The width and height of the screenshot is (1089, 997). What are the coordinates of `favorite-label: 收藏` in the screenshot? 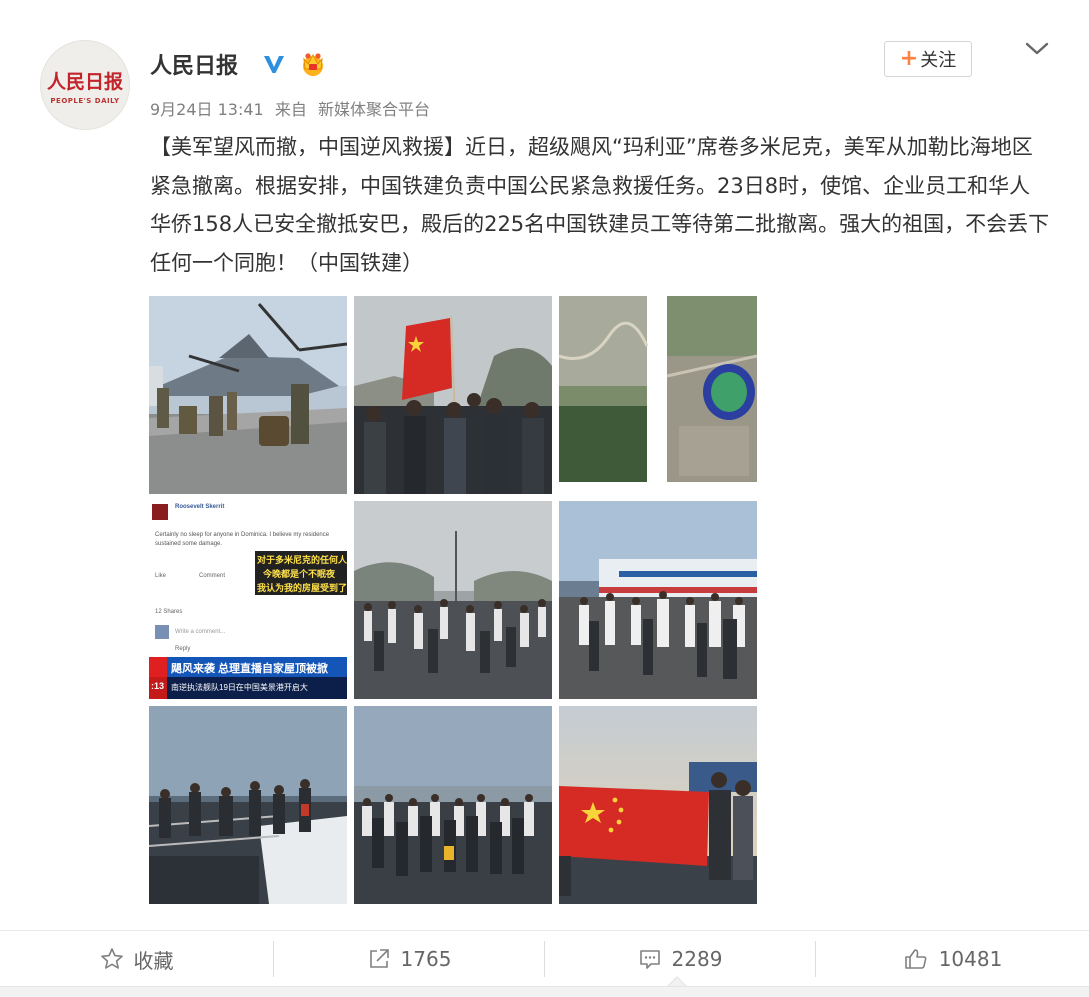 It's located at (153, 960).